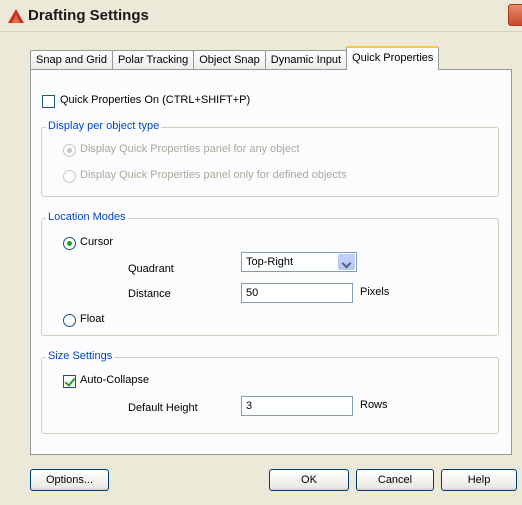 The image size is (522, 505). What do you see at coordinates (69, 150) in the screenshot?
I see `display-any-object-radio` at bounding box center [69, 150].